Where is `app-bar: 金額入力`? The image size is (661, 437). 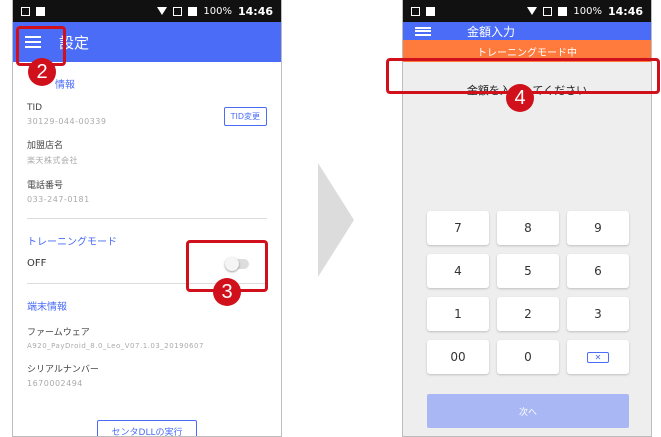
app-bar: 金額入力 is located at coordinates (527, 31).